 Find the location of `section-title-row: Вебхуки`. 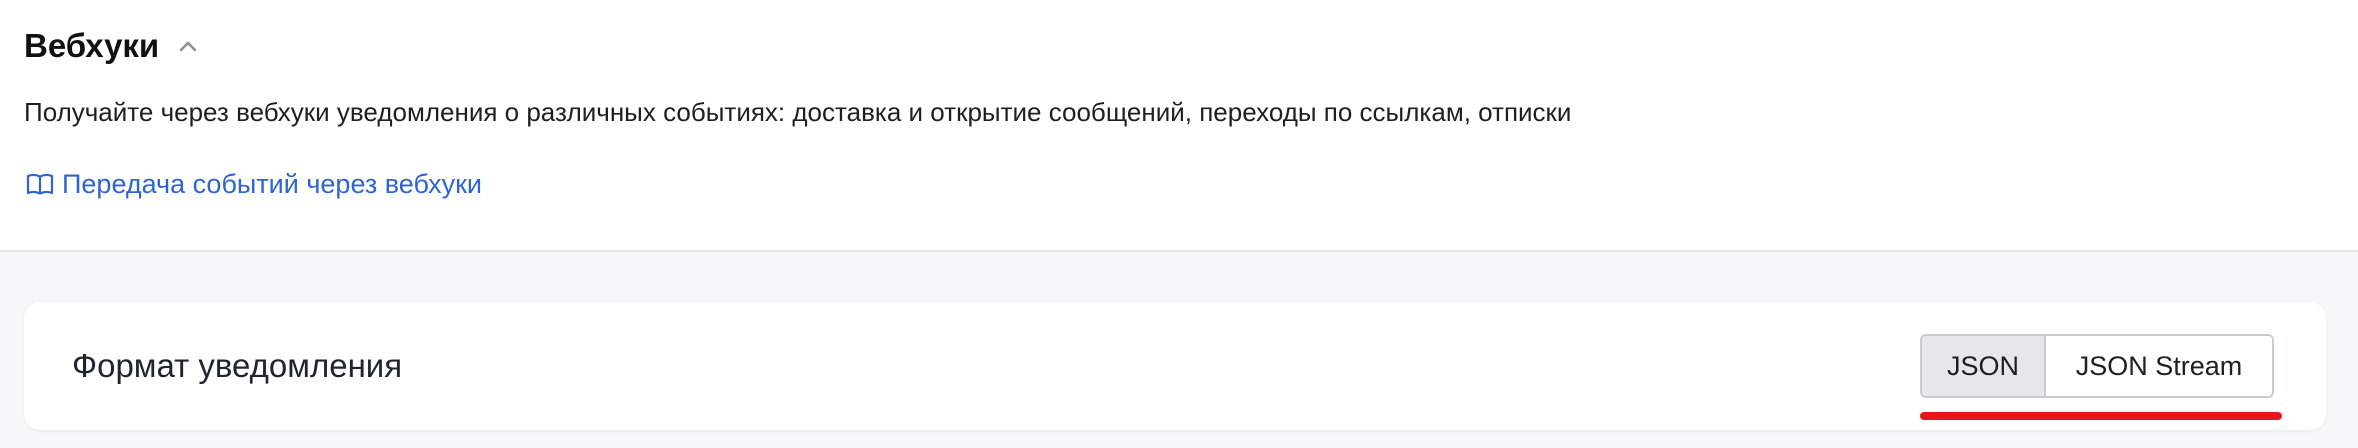

section-title-row: Вебхуки is located at coordinates (112, 46).